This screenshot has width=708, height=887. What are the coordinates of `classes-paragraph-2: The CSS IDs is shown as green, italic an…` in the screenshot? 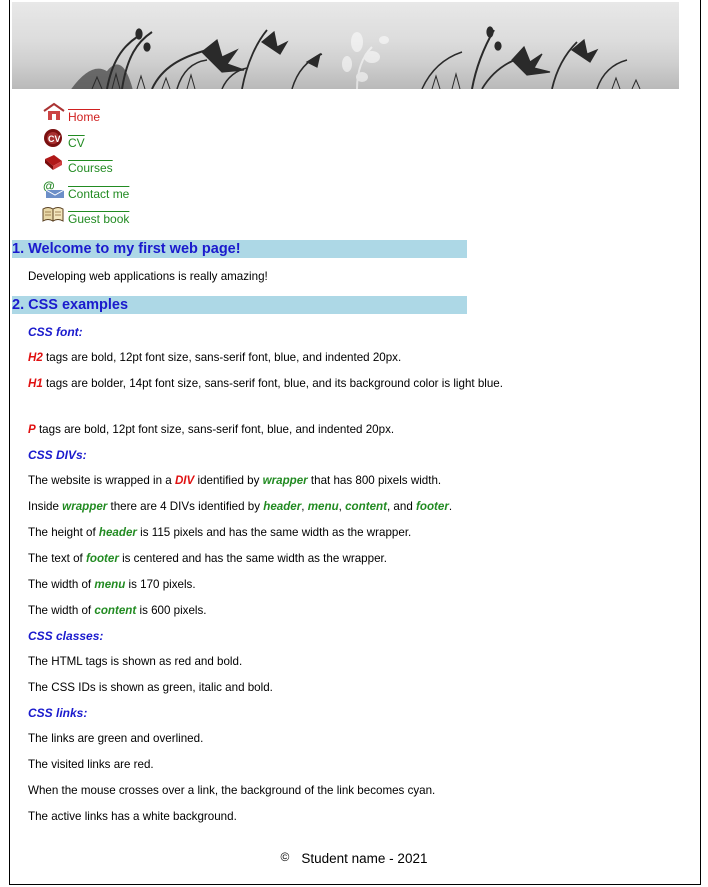 It's located at (150, 687).